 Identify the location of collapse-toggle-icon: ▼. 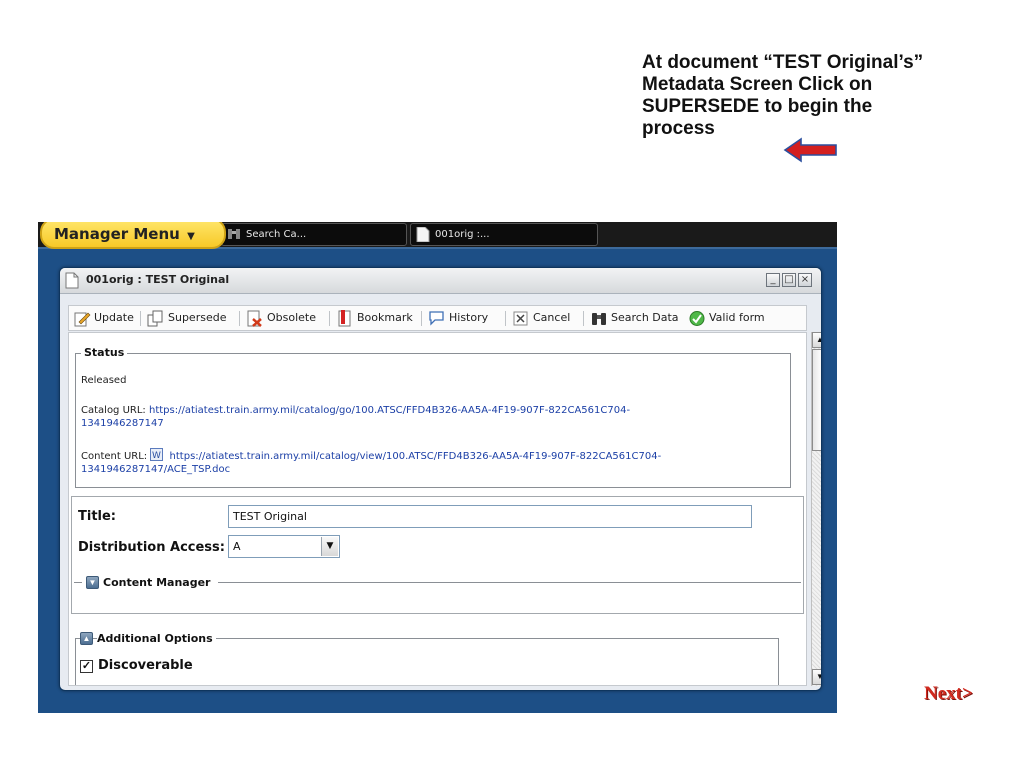
(92, 582).